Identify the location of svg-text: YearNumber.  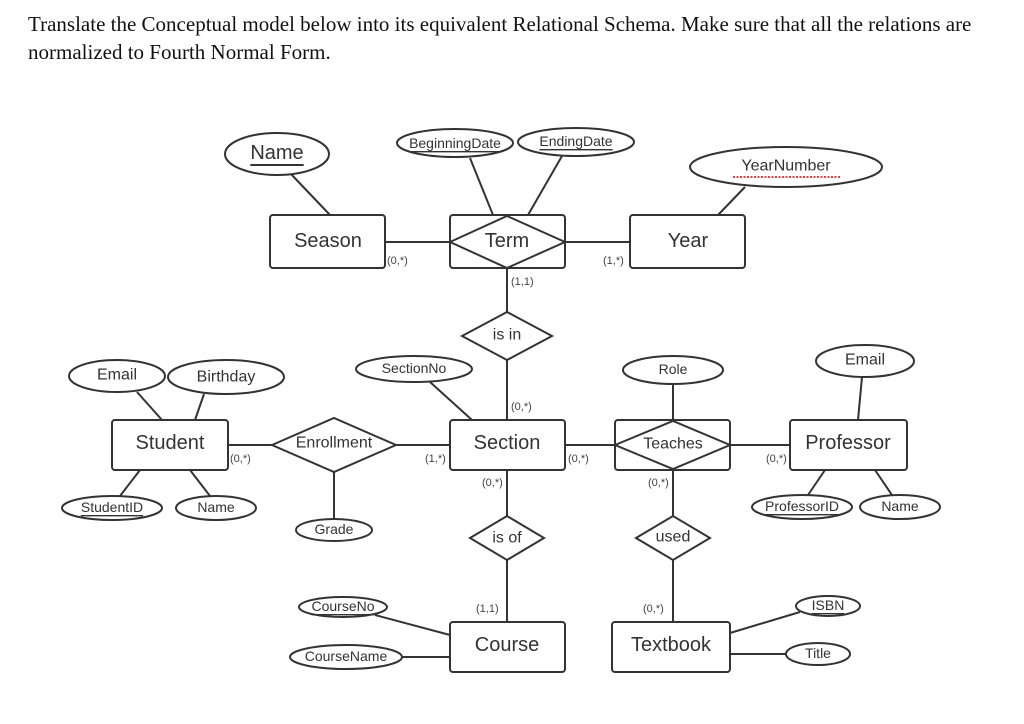
(786, 166).